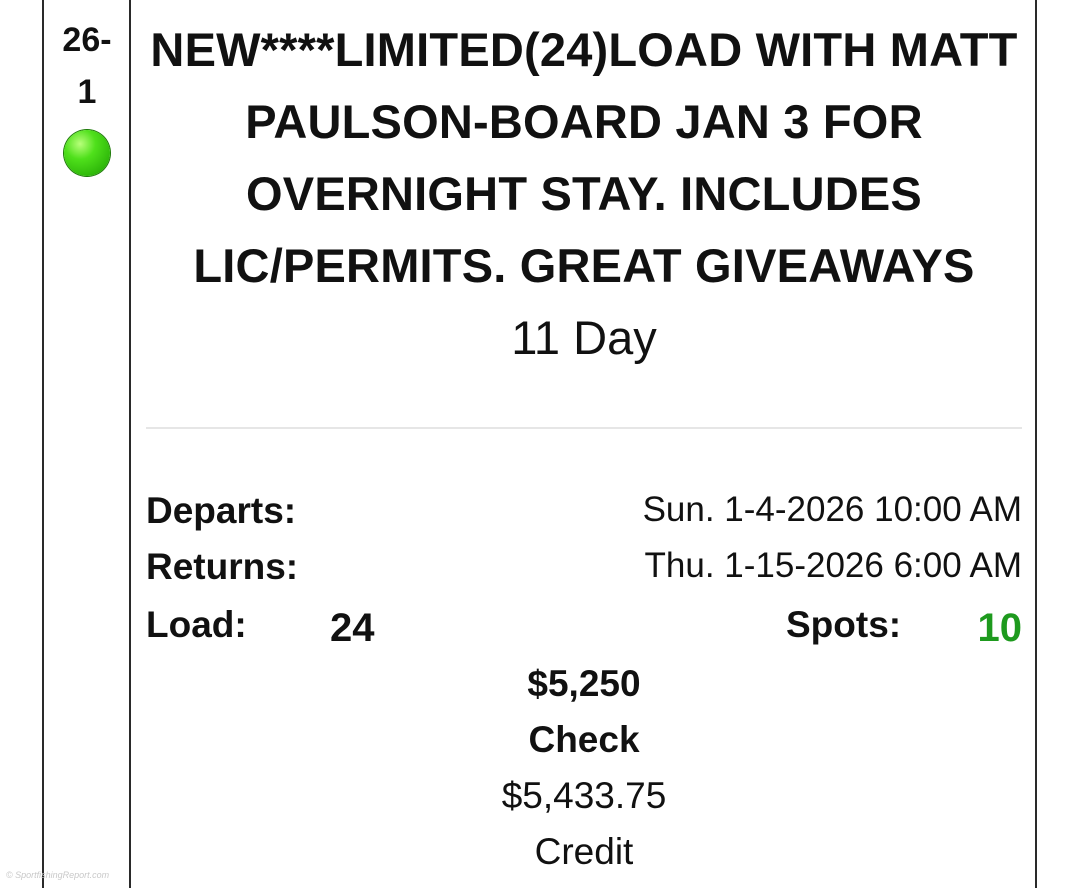 The height and width of the screenshot is (888, 1080). What do you see at coordinates (352, 628) in the screenshot?
I see `load-value: 24` at bounding box center [352, 628].